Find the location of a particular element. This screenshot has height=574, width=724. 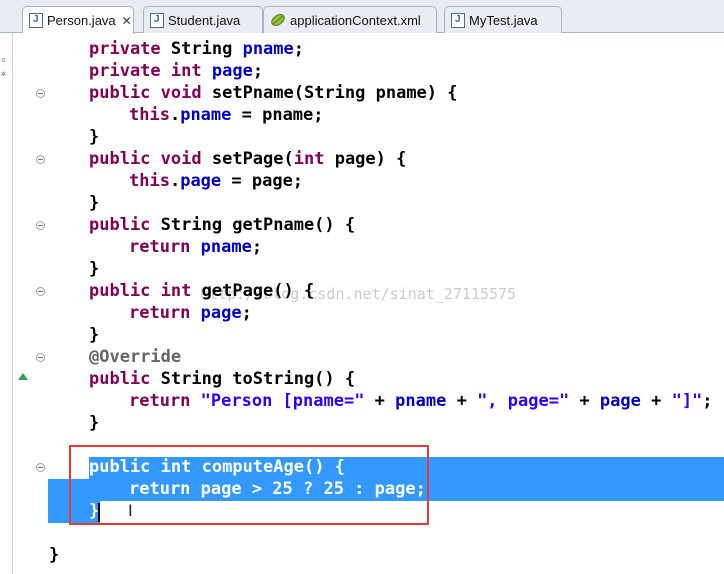

keyword: private is located at coordinates (125, 49).